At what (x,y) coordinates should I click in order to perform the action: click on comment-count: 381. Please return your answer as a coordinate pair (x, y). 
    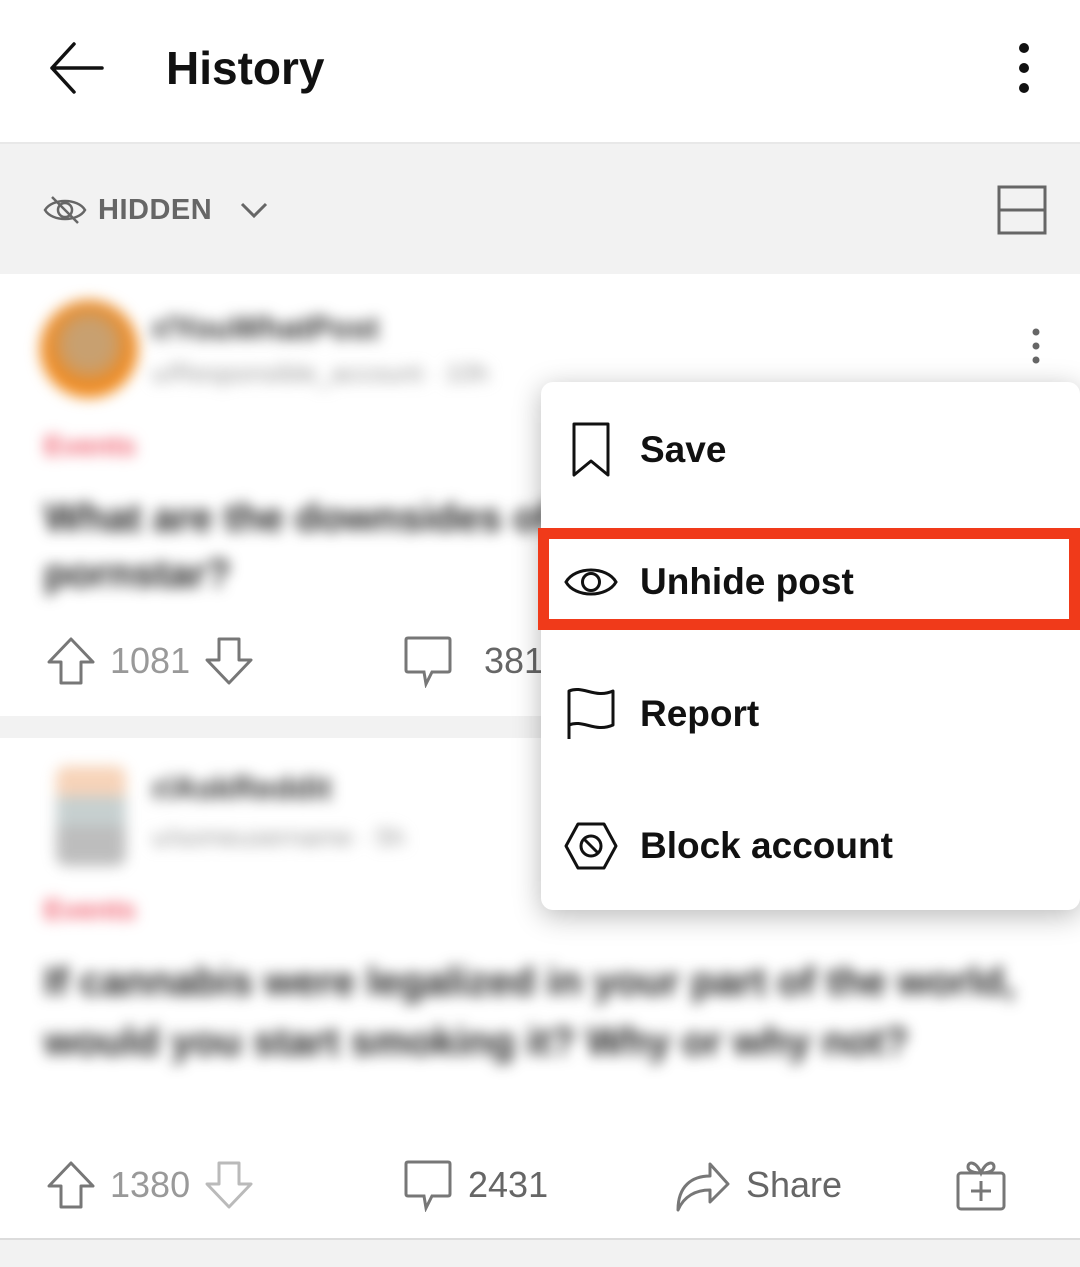
    Looking at the image, I should click on (514, 660).